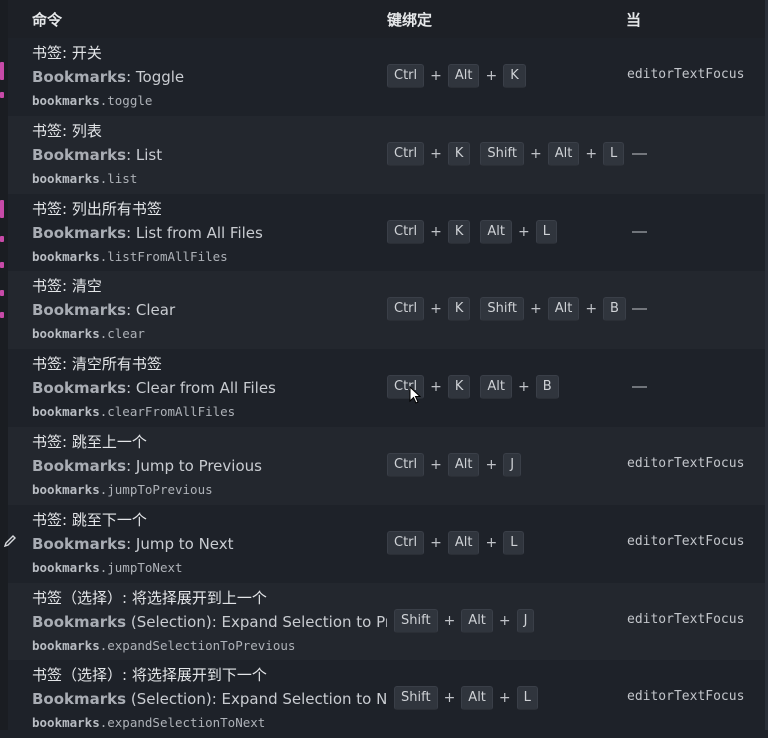 This screenshot has height=738, width=768. I want to click on command-title-english: Bookmarks: Toggle, so click(209, 77).